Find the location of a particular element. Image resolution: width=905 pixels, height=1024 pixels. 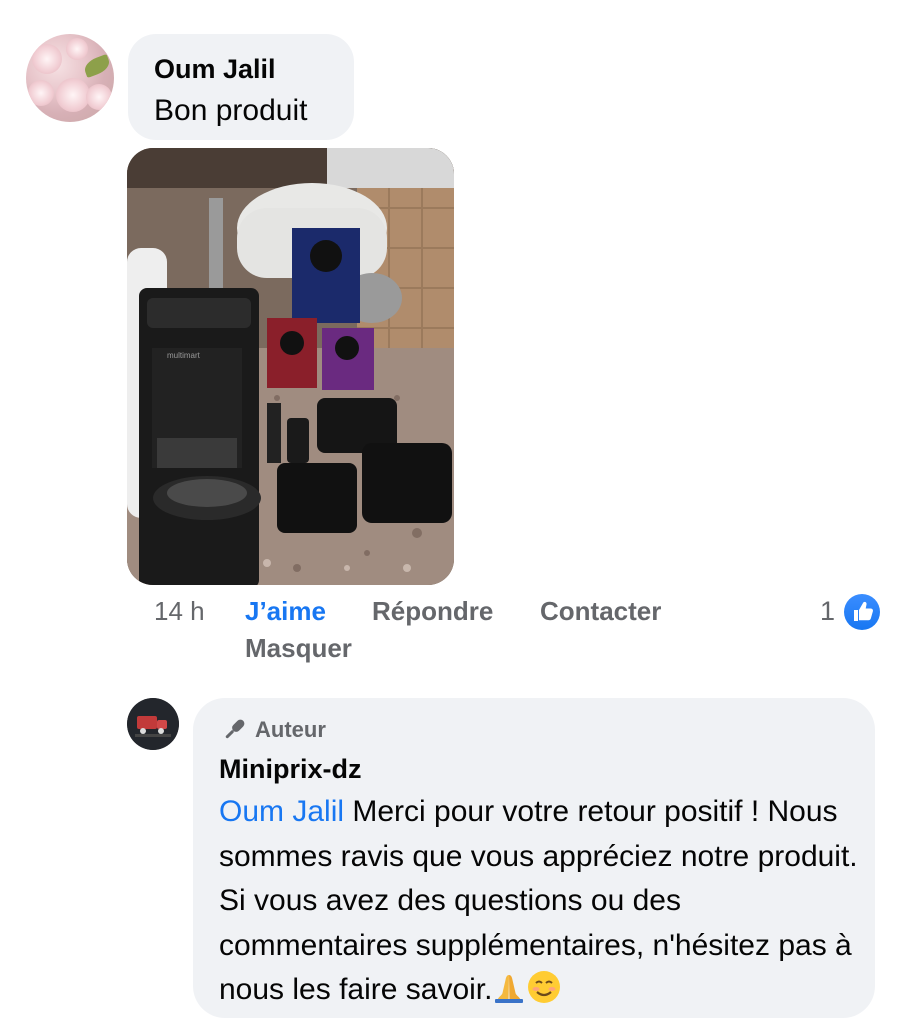

commenter-name: Oum Jalil is located at coordinates (215, 69).